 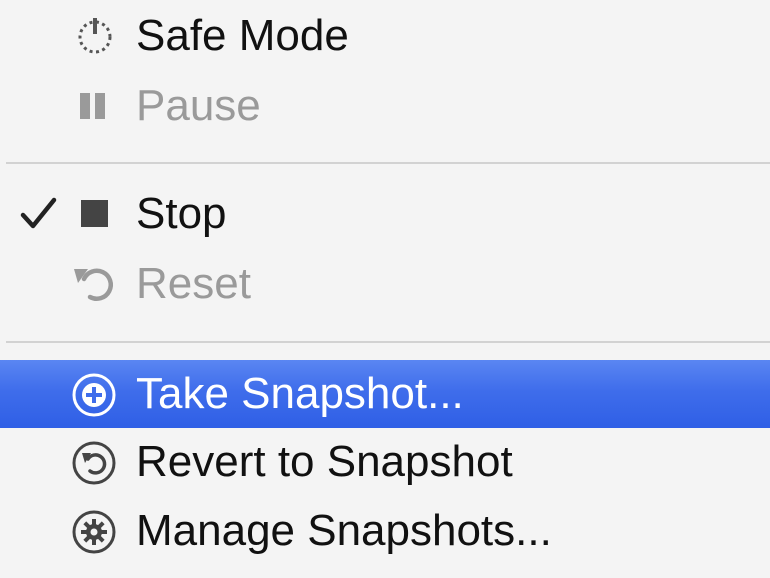 What do you see at coordinates (95, 106) in the screenshot?
I see `pause-icon` at bounding box center [95, 106].